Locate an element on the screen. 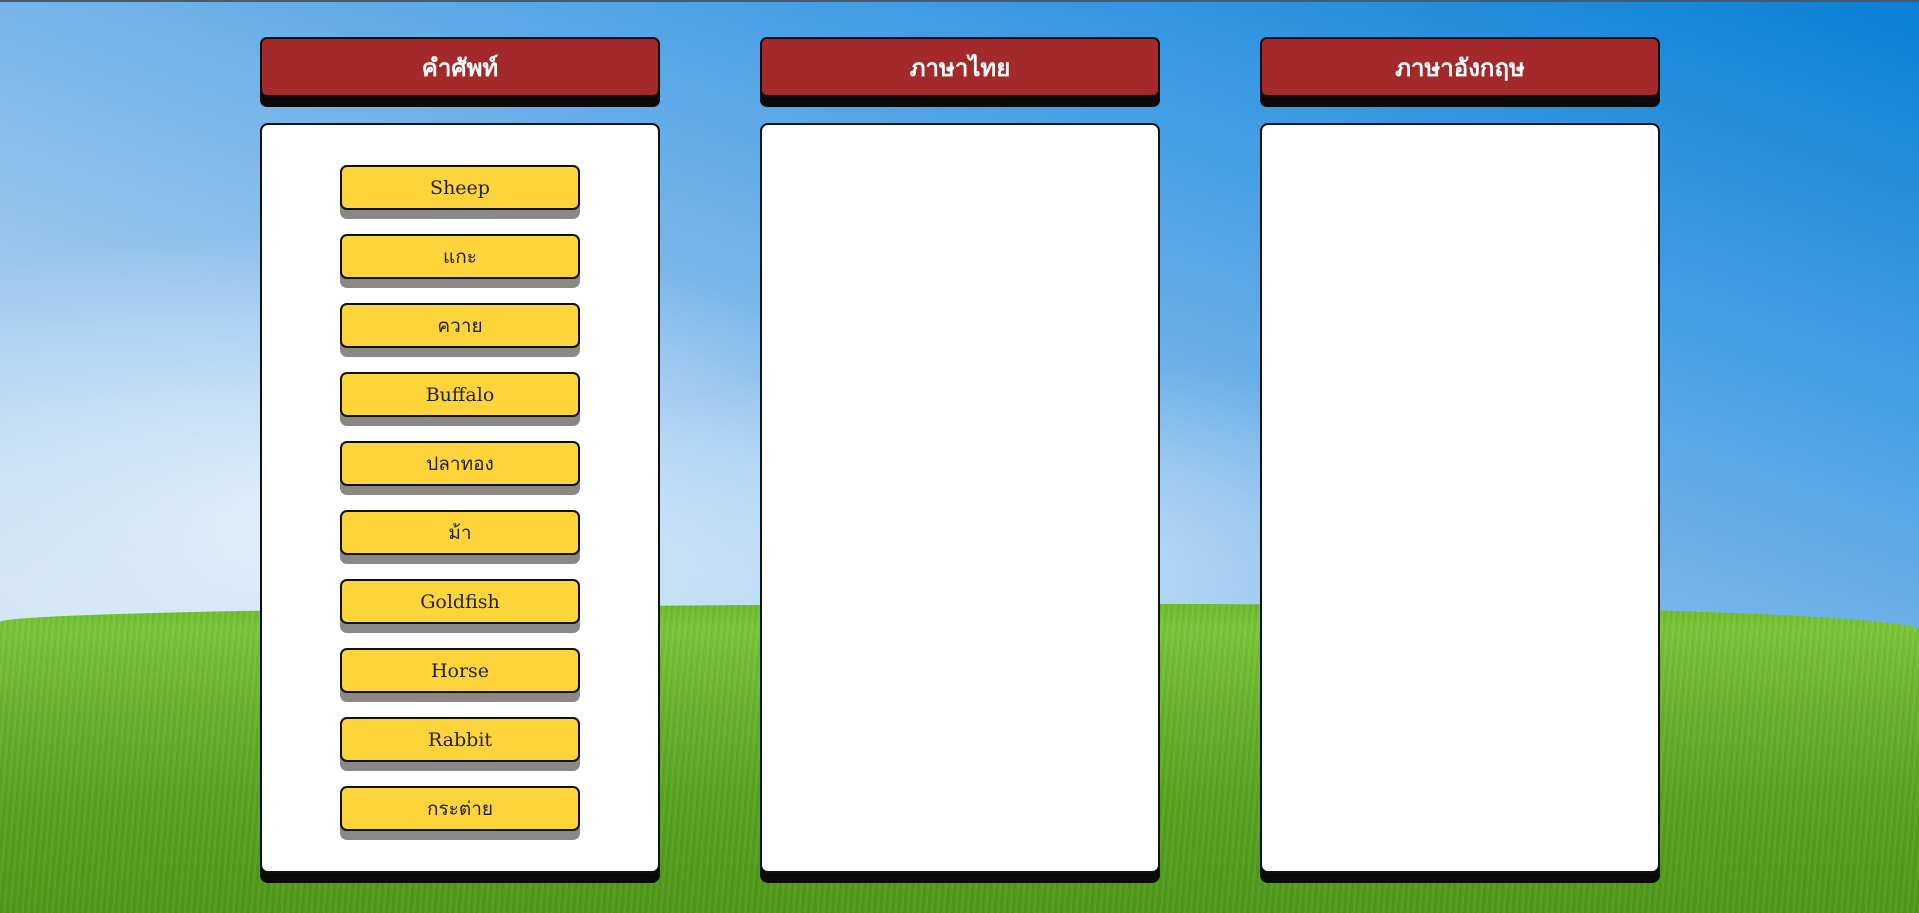 Image resolution: width=1919 pixels, height=913 pixels. window-top-border is located at coordinates (959, 1).